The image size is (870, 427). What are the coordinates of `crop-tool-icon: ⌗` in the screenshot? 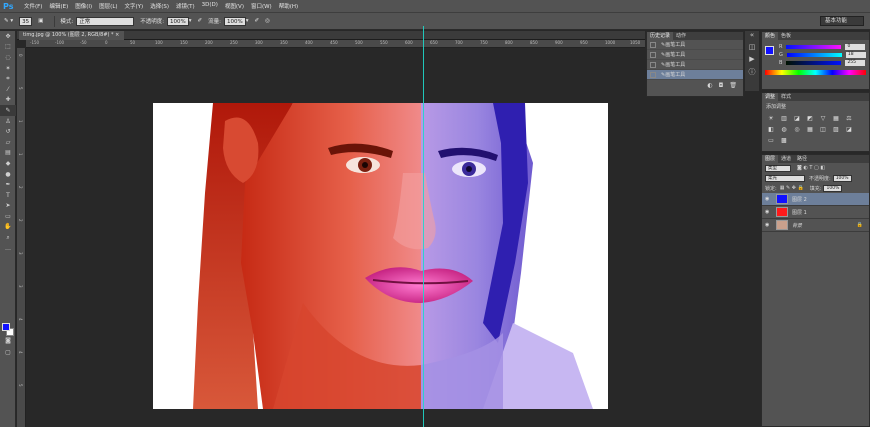 It's located at (8, 78).